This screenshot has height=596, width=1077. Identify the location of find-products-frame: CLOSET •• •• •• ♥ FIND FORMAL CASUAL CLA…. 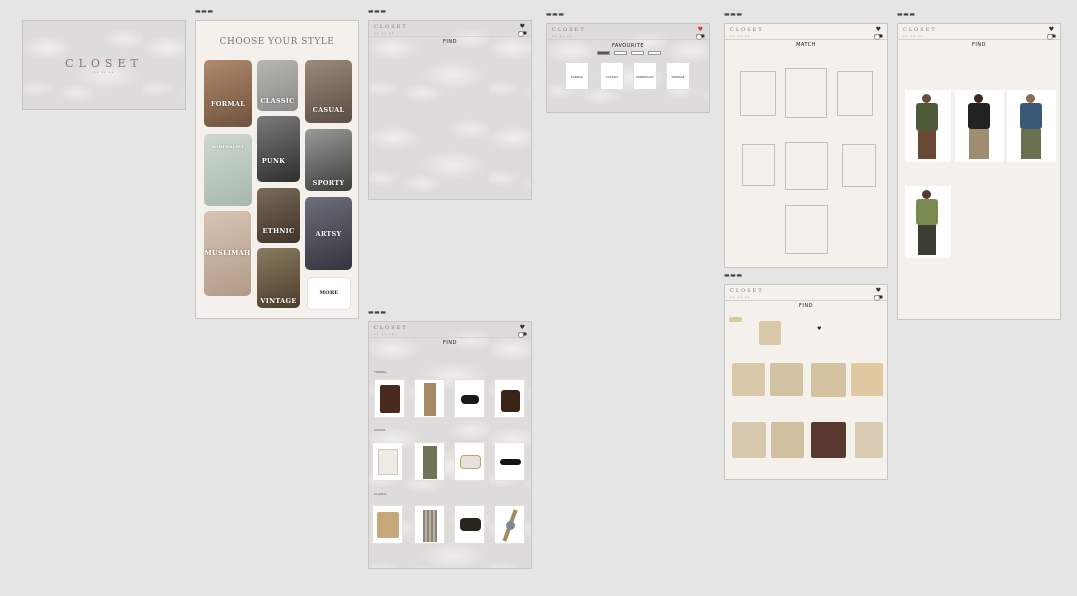
(450, 445).